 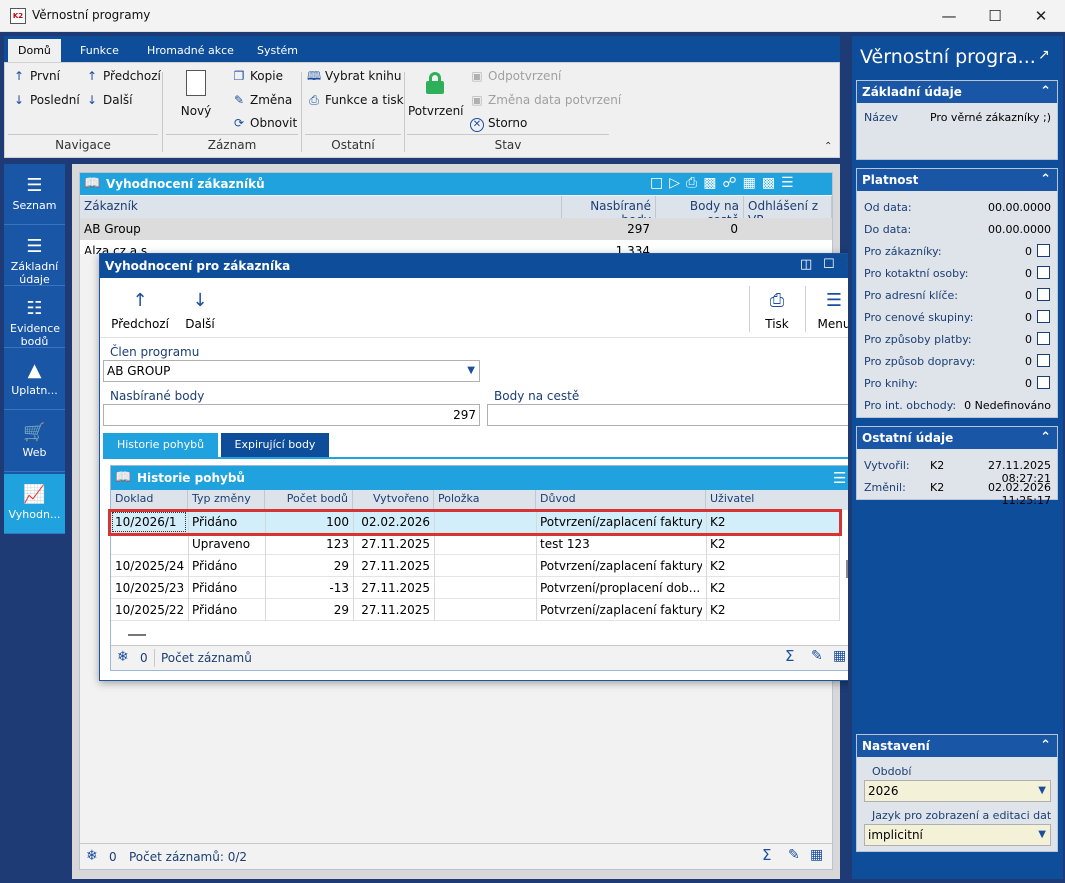 I want to click on choose-book-button: 🕮 Vybrat knihu, so click(x=354, y=76).